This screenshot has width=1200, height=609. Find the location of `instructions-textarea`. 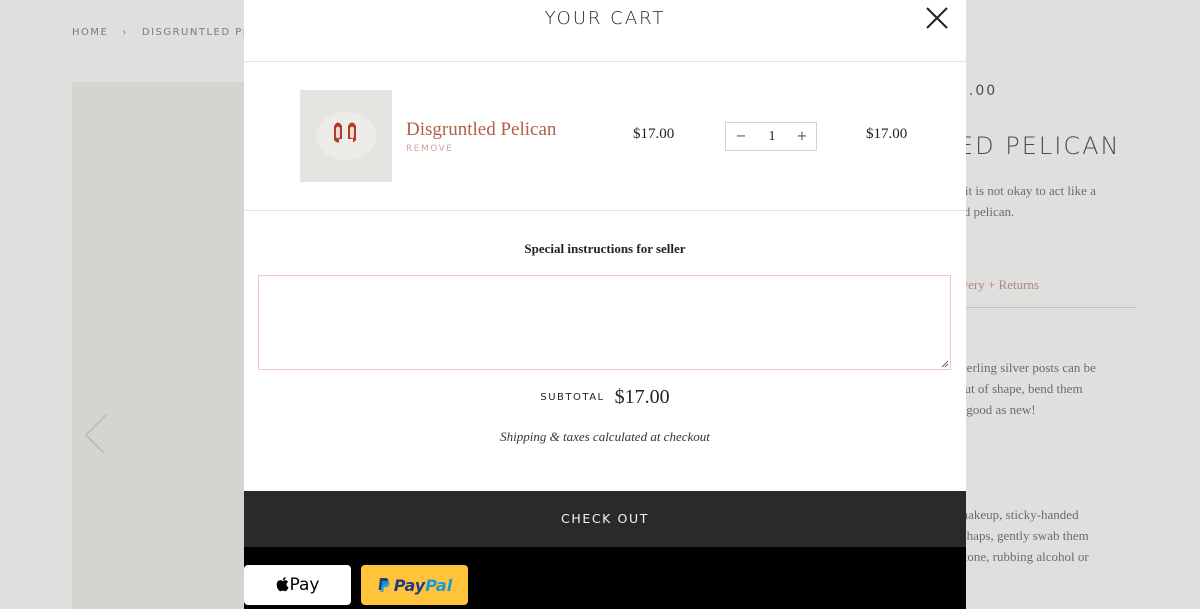

instructions-textarea is located at coordinates (604, 322).